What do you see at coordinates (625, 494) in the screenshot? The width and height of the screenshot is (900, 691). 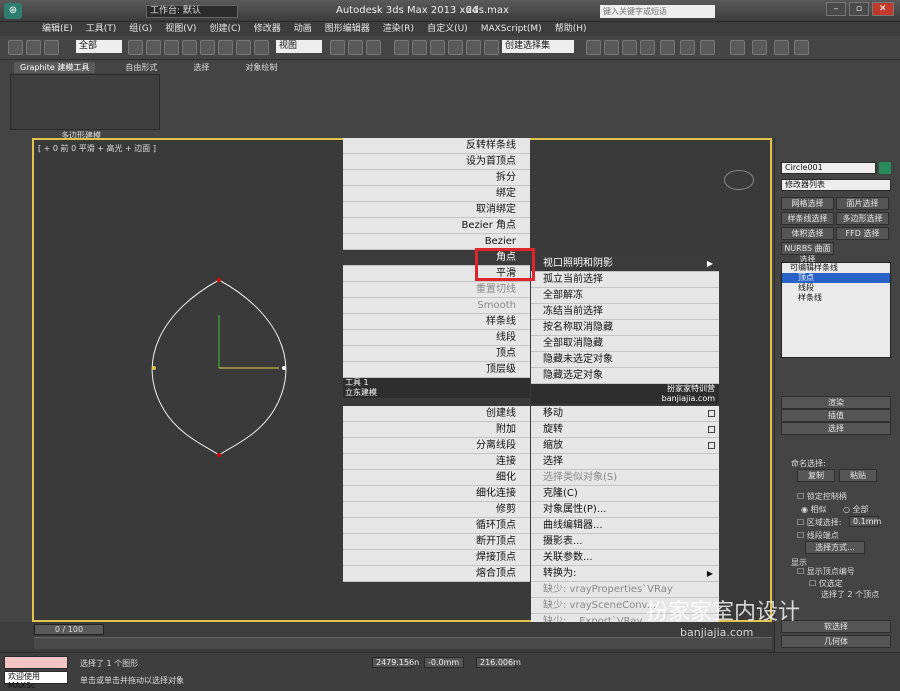 I see `quad-menu-item: 克隆(C)` at bounding box center [625, 494].